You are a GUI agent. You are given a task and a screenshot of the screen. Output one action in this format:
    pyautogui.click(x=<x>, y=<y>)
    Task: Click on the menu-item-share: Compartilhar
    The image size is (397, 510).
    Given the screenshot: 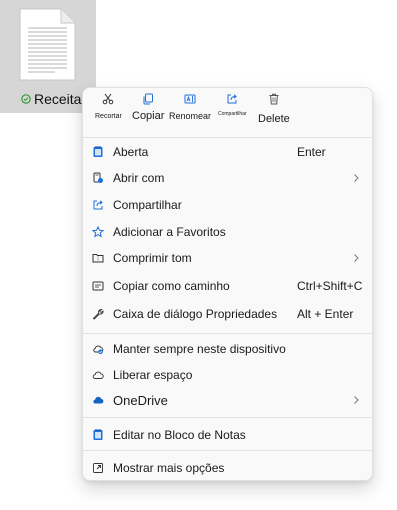 What is the action you would take?
    pyautogui.click(x=227, y=205)
    